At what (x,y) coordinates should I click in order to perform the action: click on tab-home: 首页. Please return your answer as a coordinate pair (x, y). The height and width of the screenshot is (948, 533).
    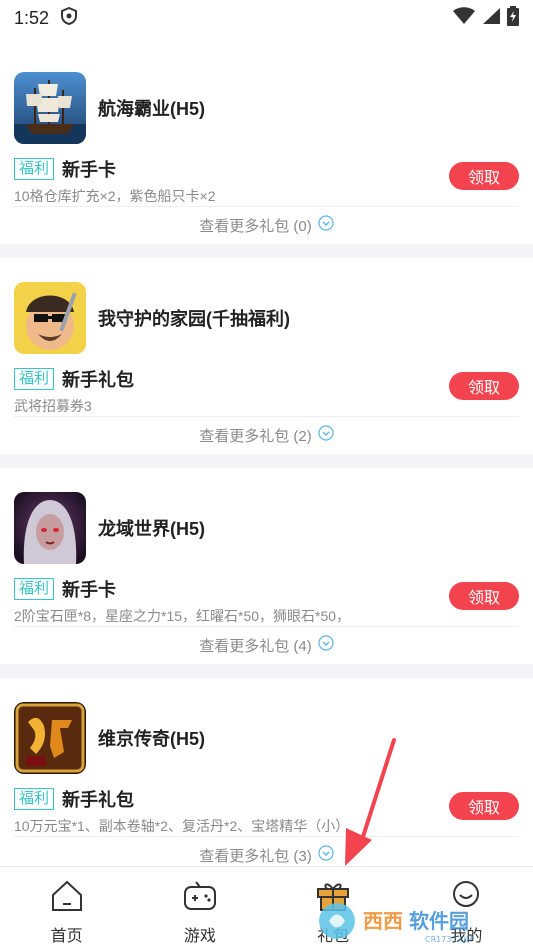
    Looking at the image, I should click on (66, 907).